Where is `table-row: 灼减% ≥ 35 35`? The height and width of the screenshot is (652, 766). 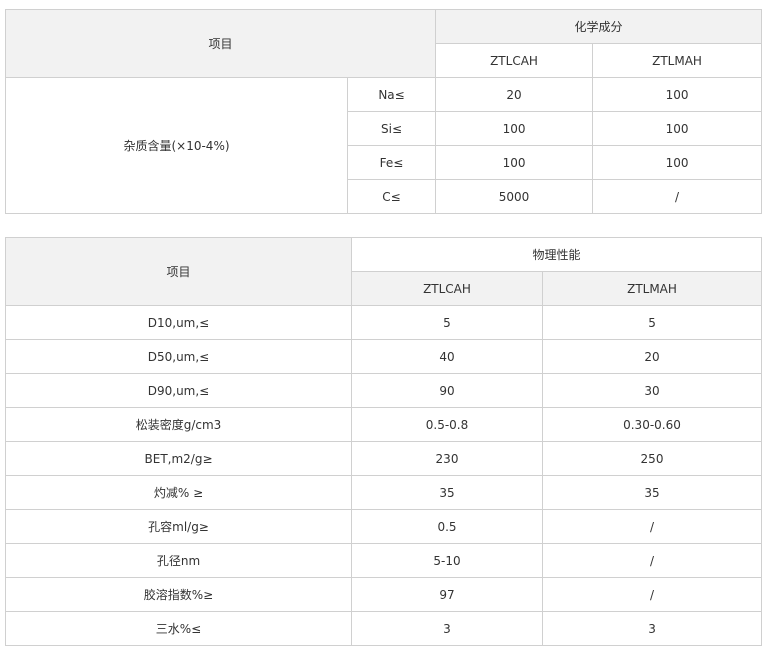
table-row: 灼减% ≥ 35 35 is located at coordinates (384, 492).